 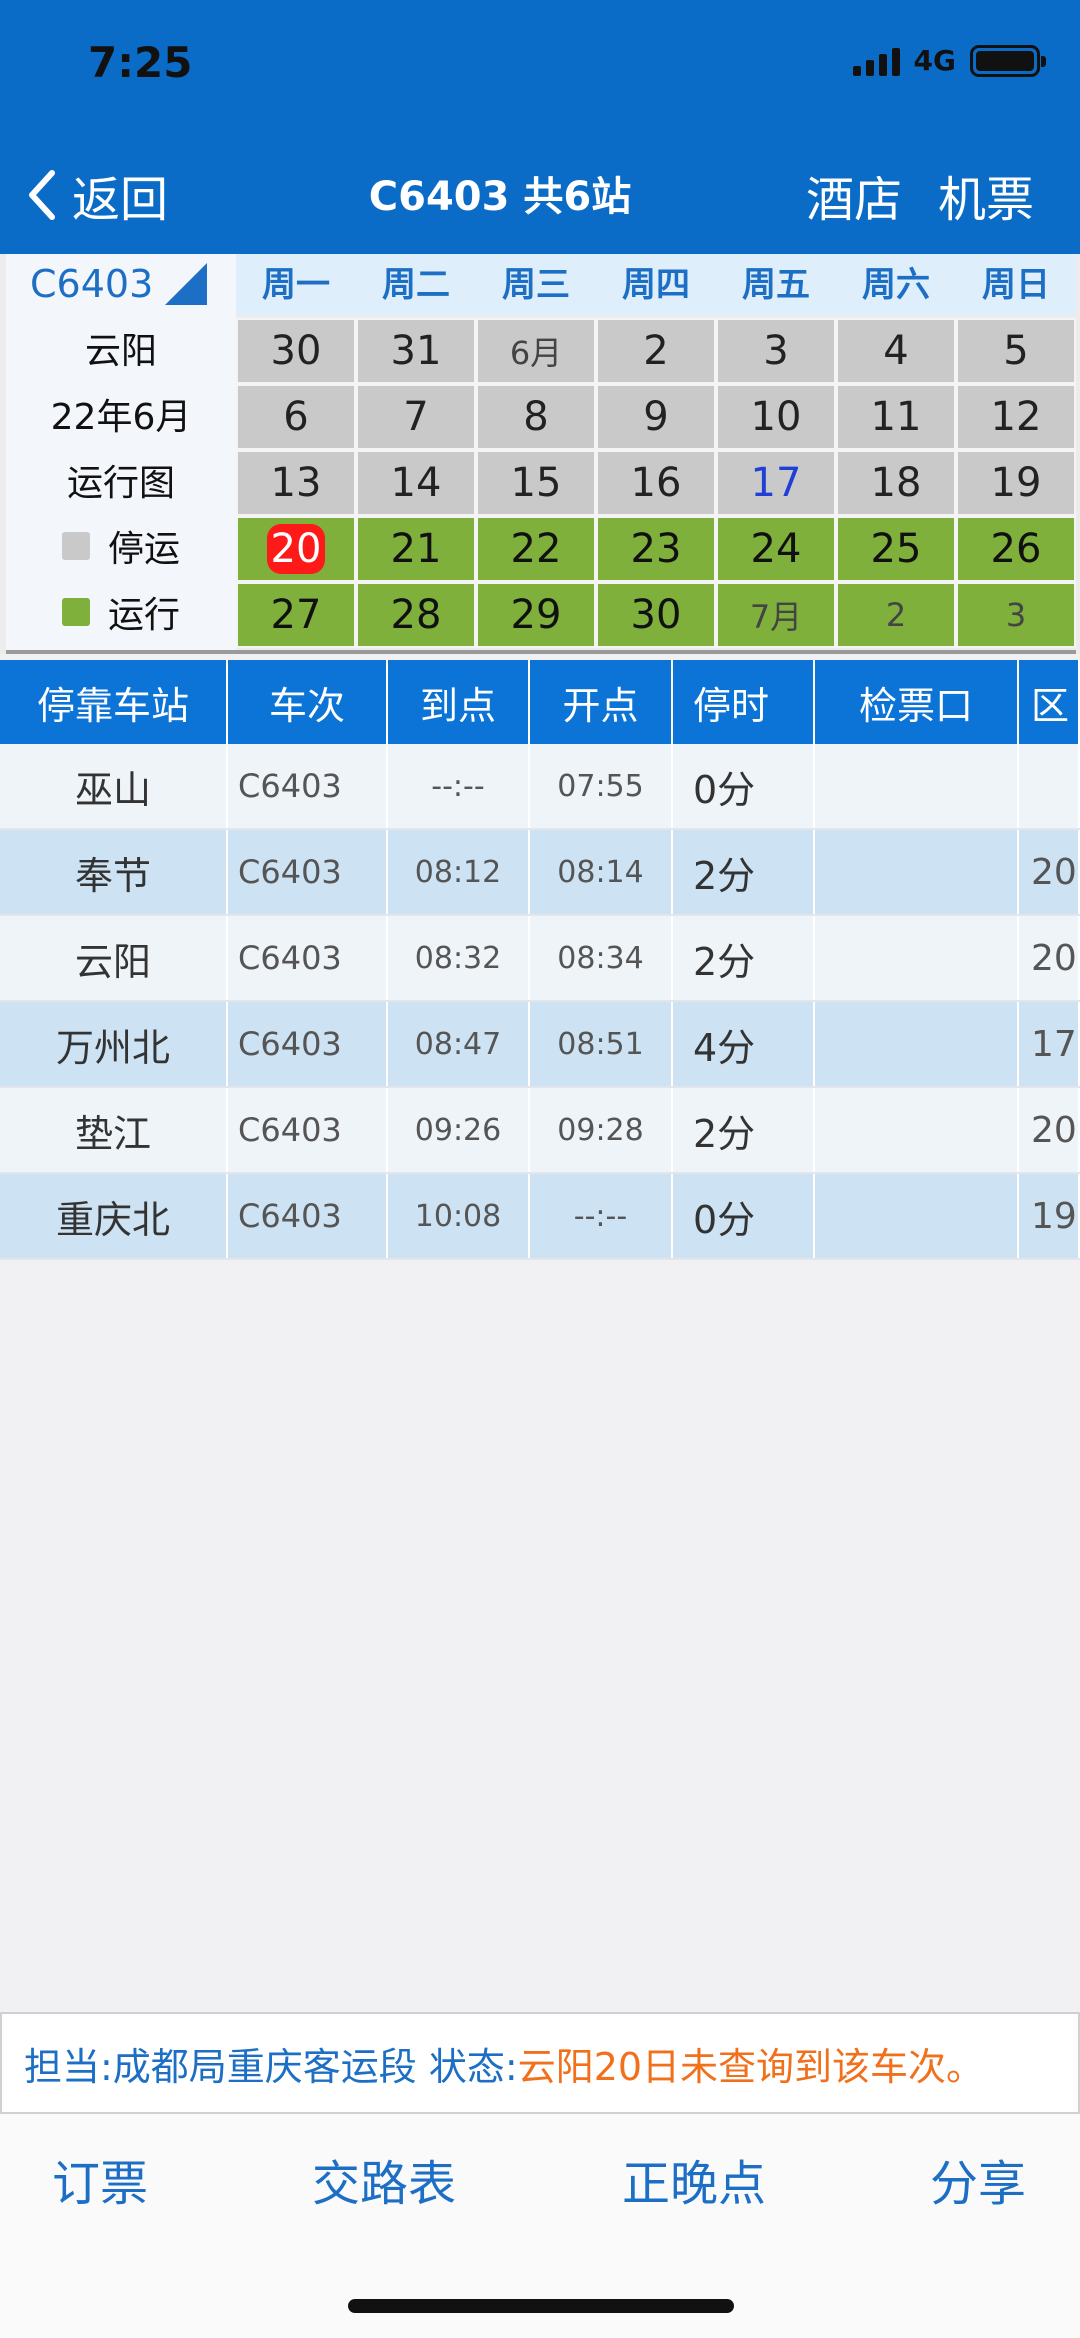 What do you see at coordinates (100, 2179) in the screenshot?
I see `tab-book: 订票` at bounding box center [100, 2179].